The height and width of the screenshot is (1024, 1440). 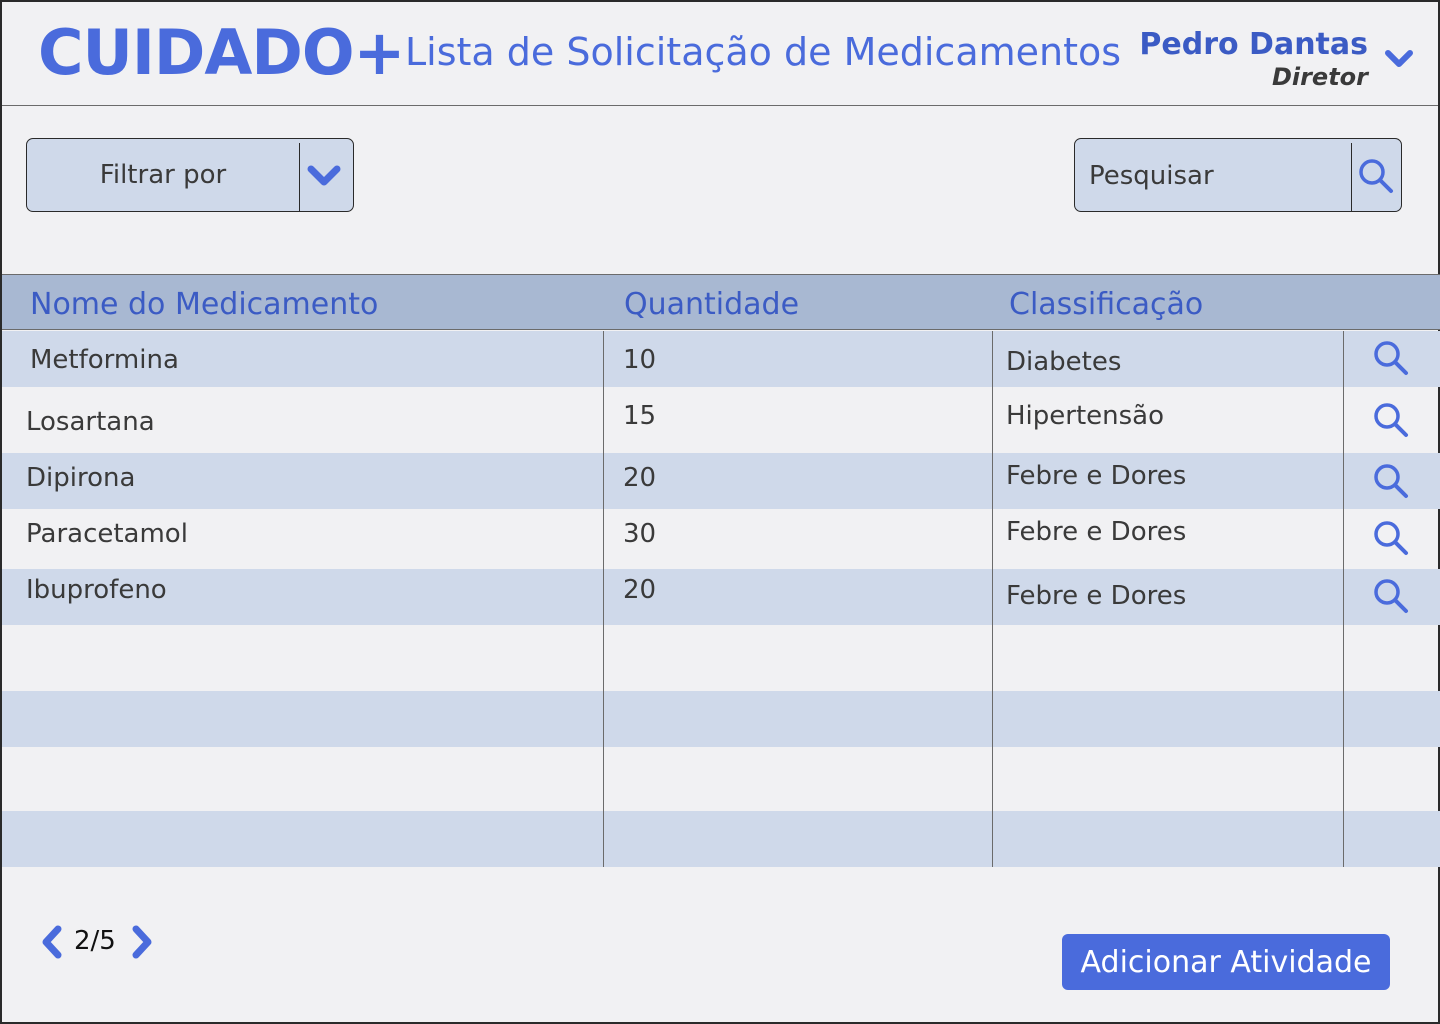 I want to click on page-title: Lista de Solicitação de Medicamentos, so click(x=763, y=52).